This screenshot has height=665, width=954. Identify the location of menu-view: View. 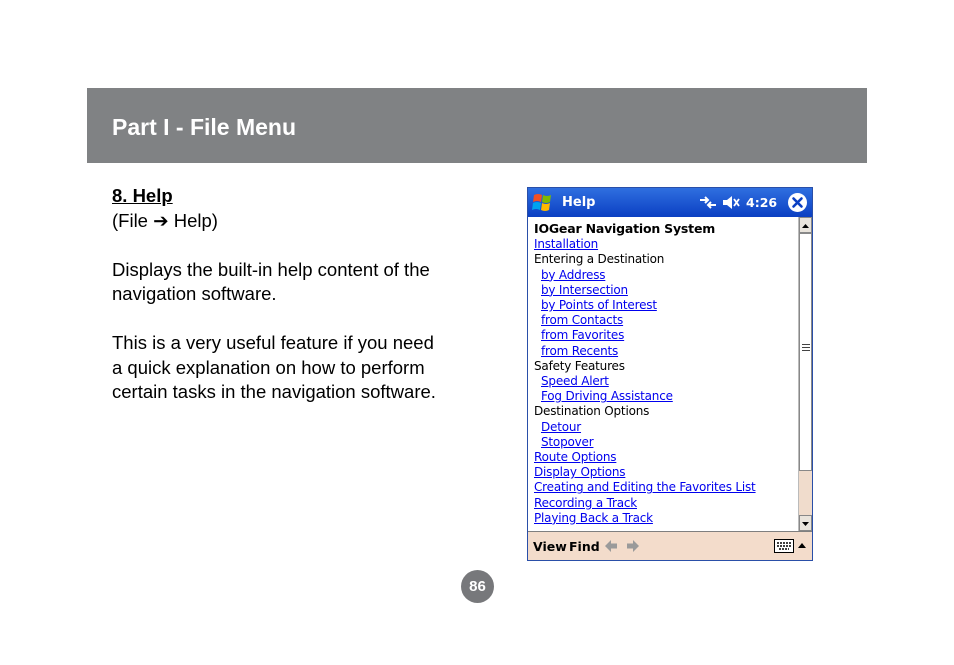
(550, 546).